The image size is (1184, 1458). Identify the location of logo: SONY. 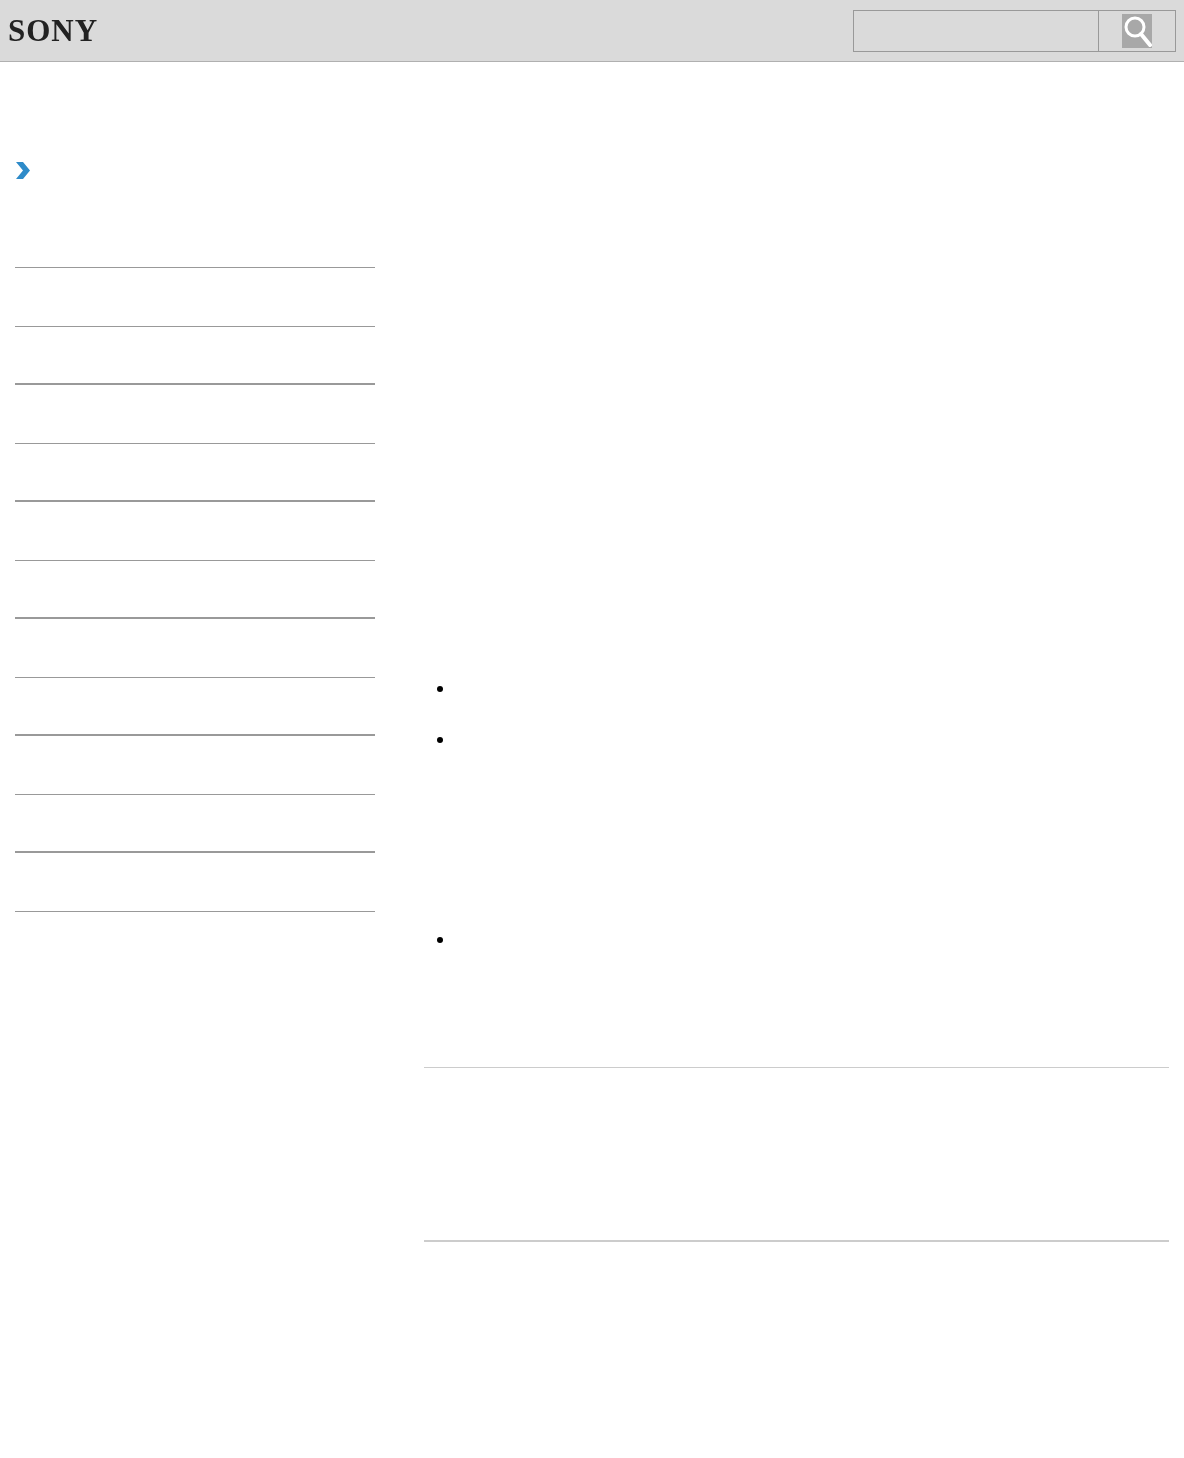
(53, 30).